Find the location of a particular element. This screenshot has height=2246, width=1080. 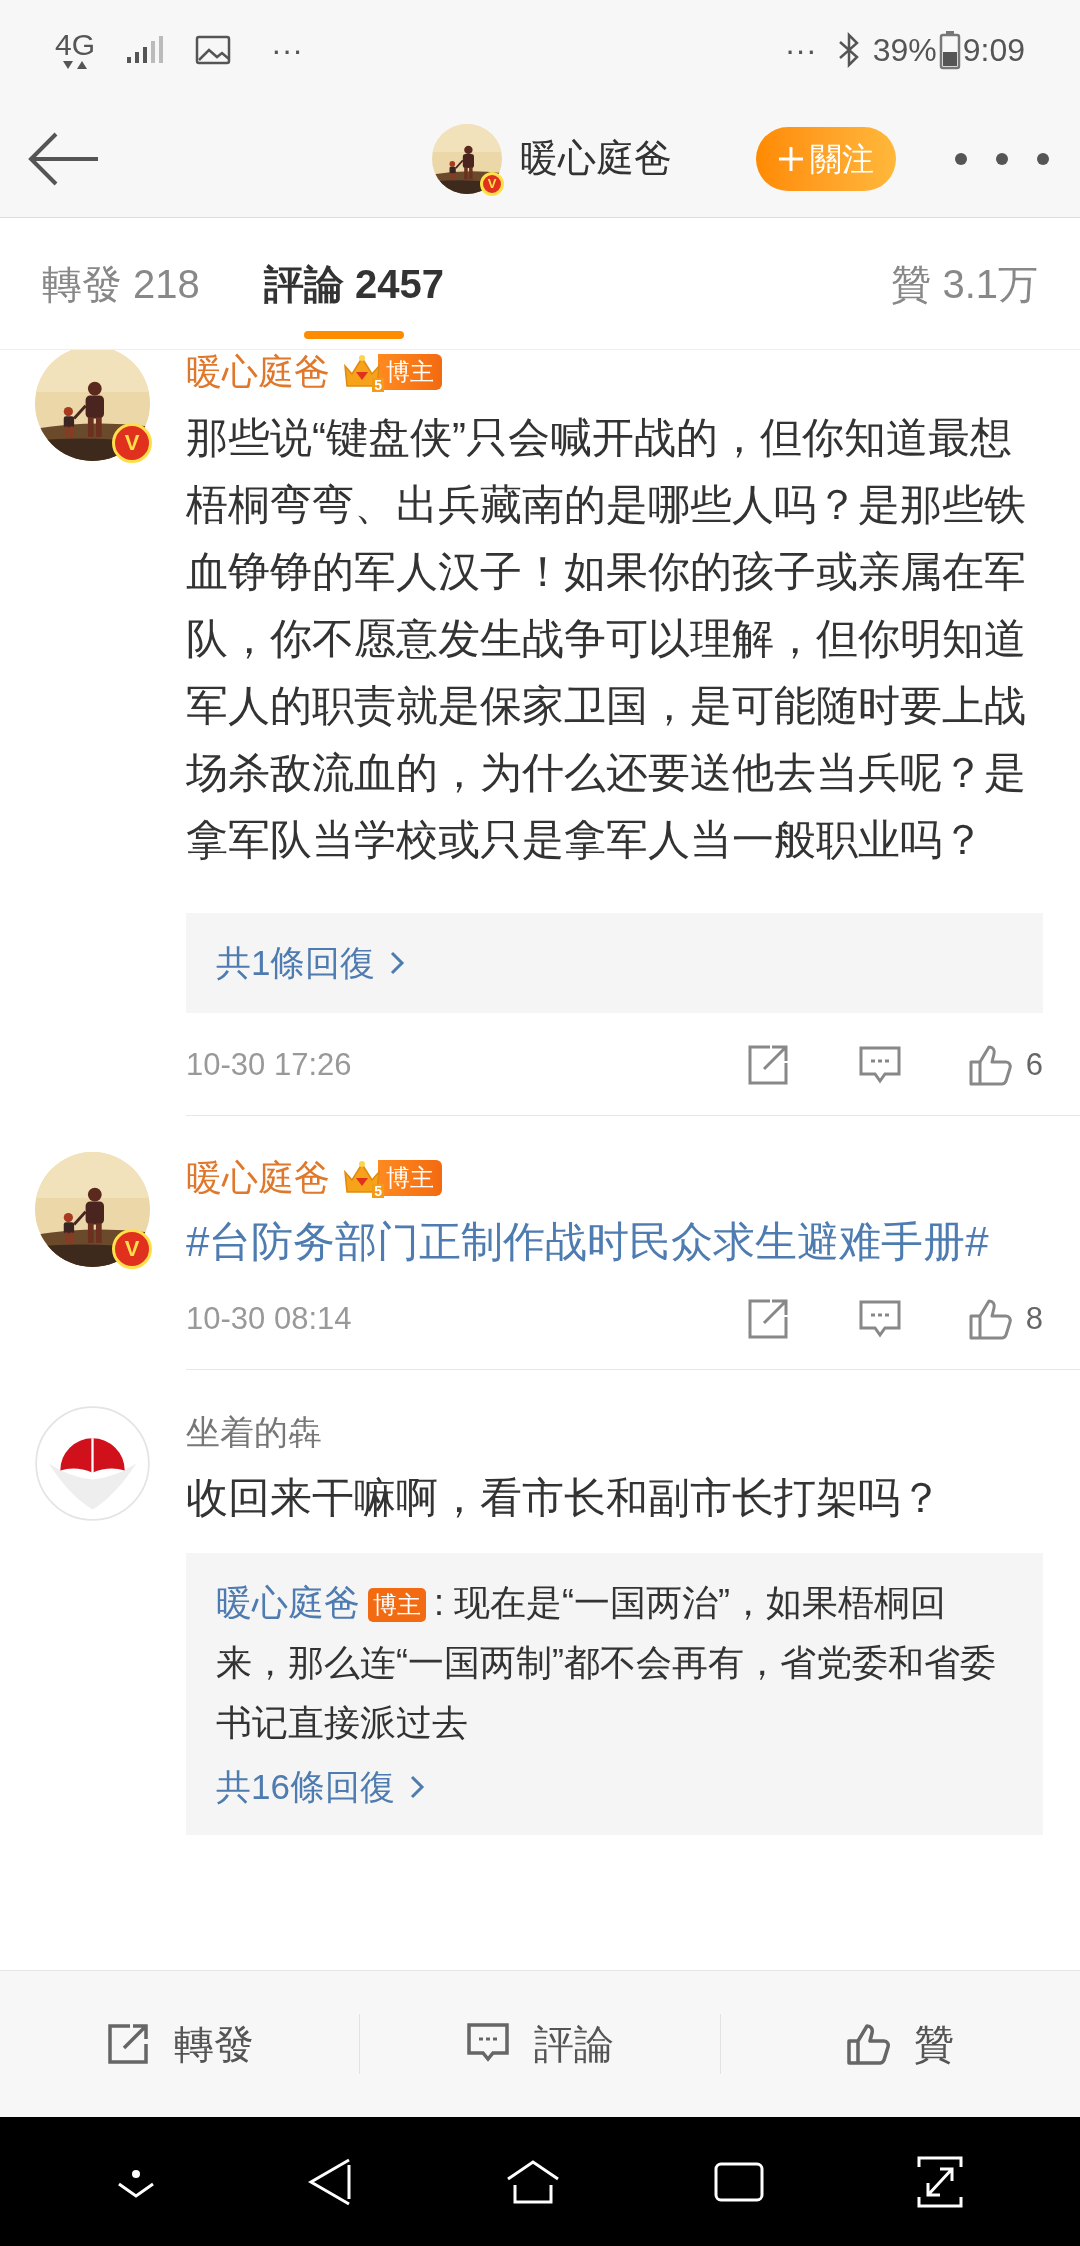

comment-button: 評論 is located at coordinates (540, 2044).